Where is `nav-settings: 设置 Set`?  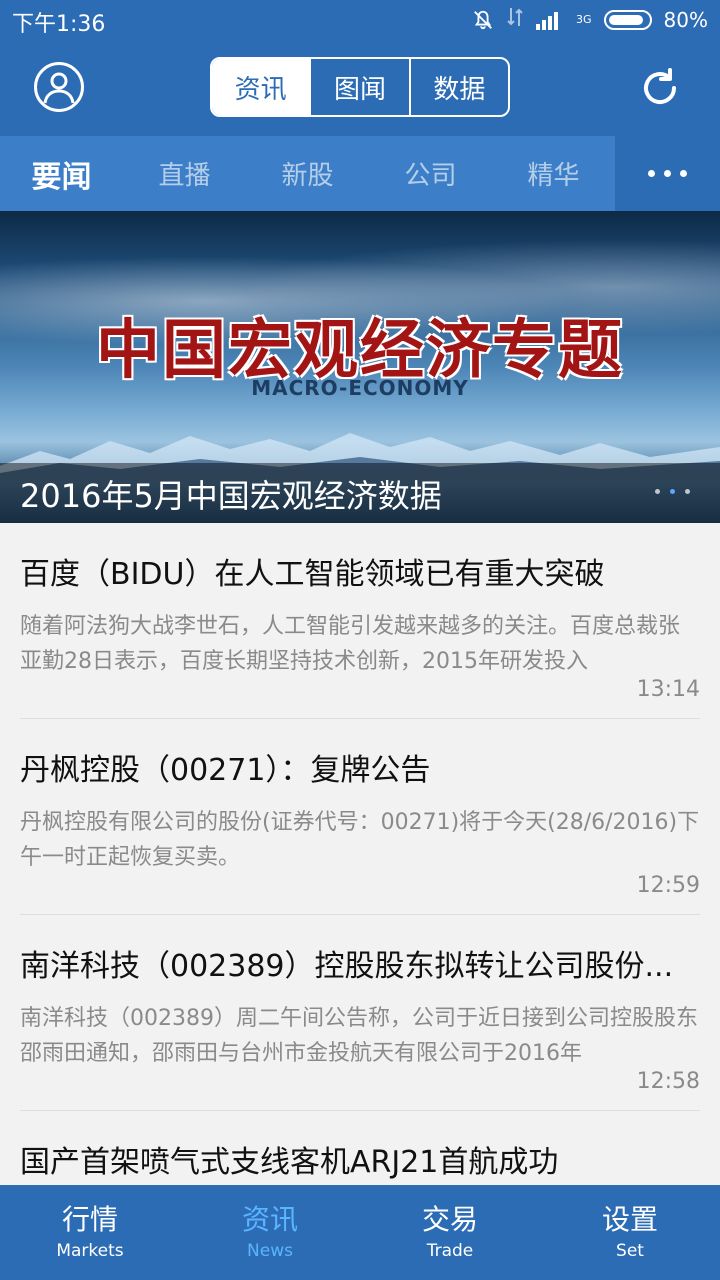 nav-settings: 设置 Set is located at coordinates (630, 1232).